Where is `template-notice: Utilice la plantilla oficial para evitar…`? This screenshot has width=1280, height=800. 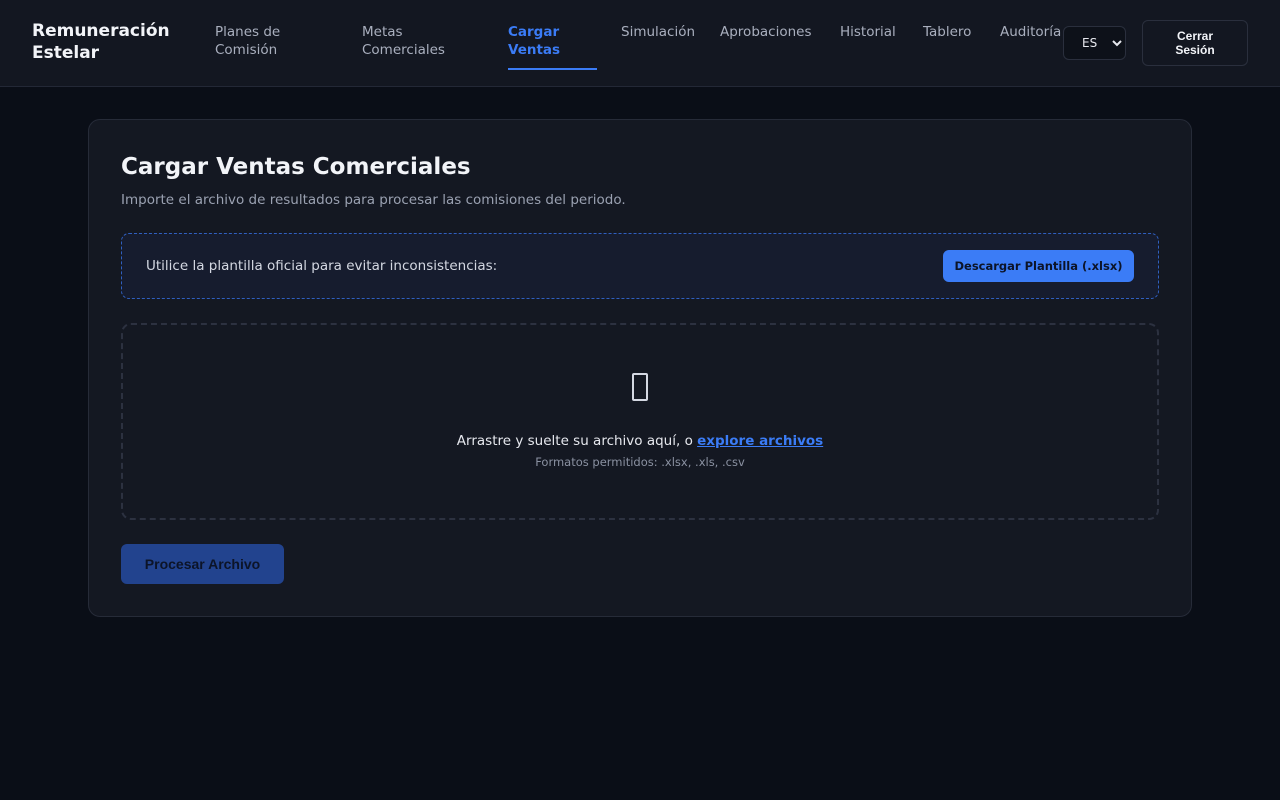 template-notice: Utilice la plantilla oficial para evitar… is located at coordinates (640, 266).